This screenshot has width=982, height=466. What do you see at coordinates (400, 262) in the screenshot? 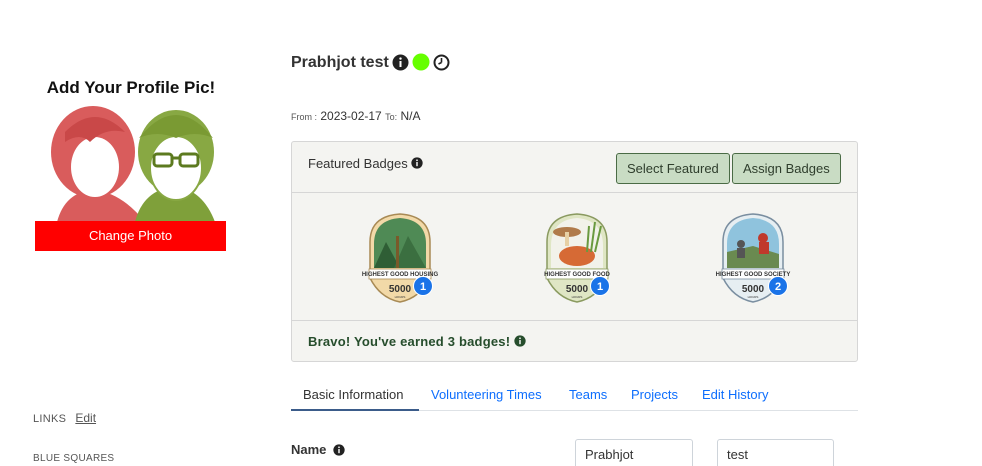
I see `badge-housing: HIGHEST GOOD HOUSING 5000 HOURS 1` at bounding box center [400, 262].